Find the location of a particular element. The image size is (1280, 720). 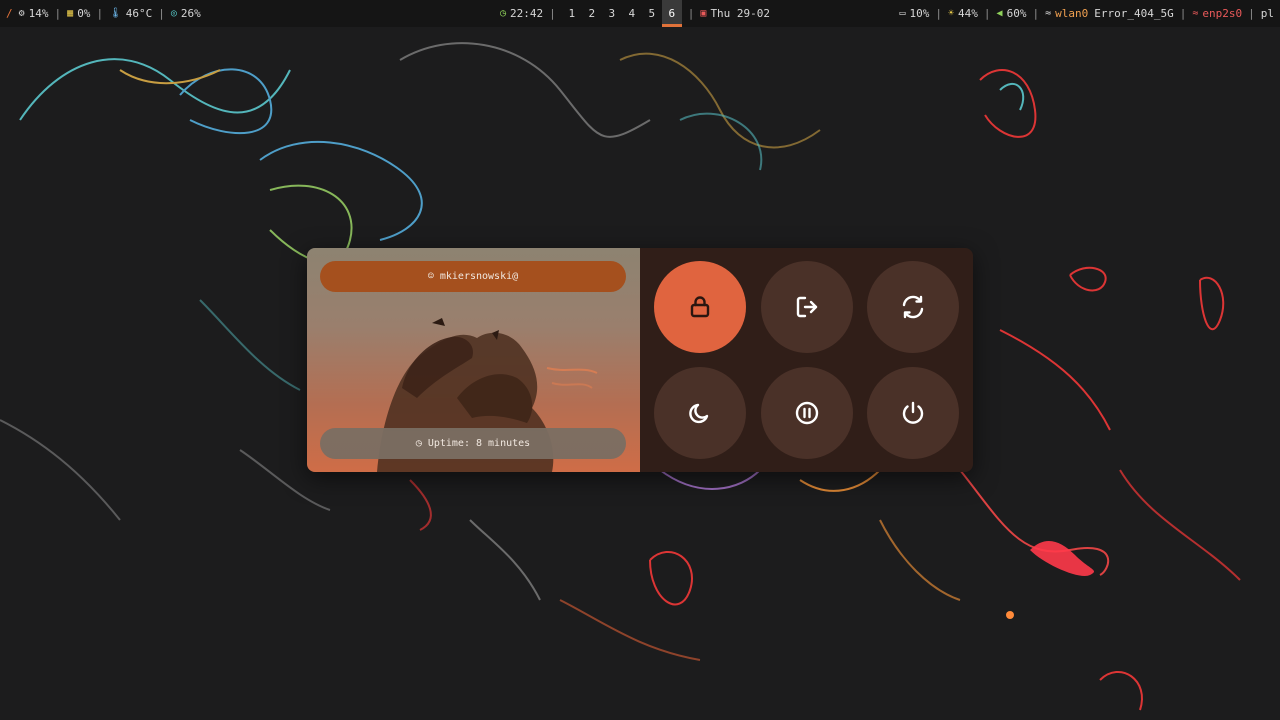

menu-info-panel: ☺ mkiersnowski@ ◷ Uptime: 8 minutes is located at coordinates (473, 360).